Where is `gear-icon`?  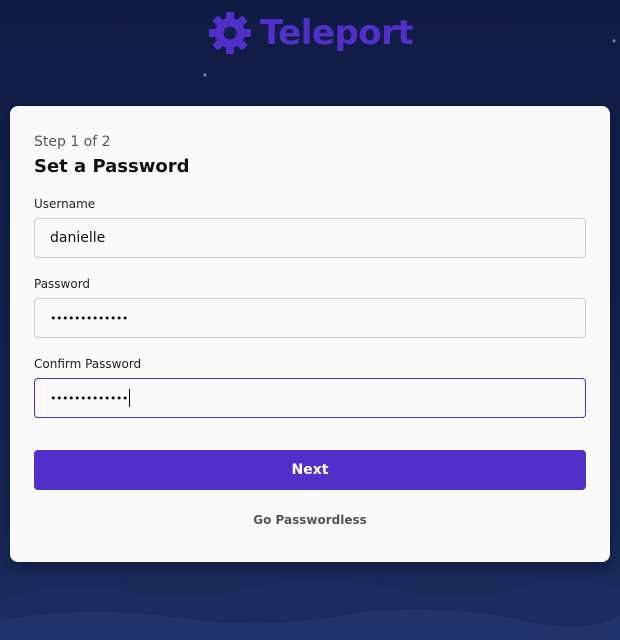
gear-icon is located at coordinates (230, 33).